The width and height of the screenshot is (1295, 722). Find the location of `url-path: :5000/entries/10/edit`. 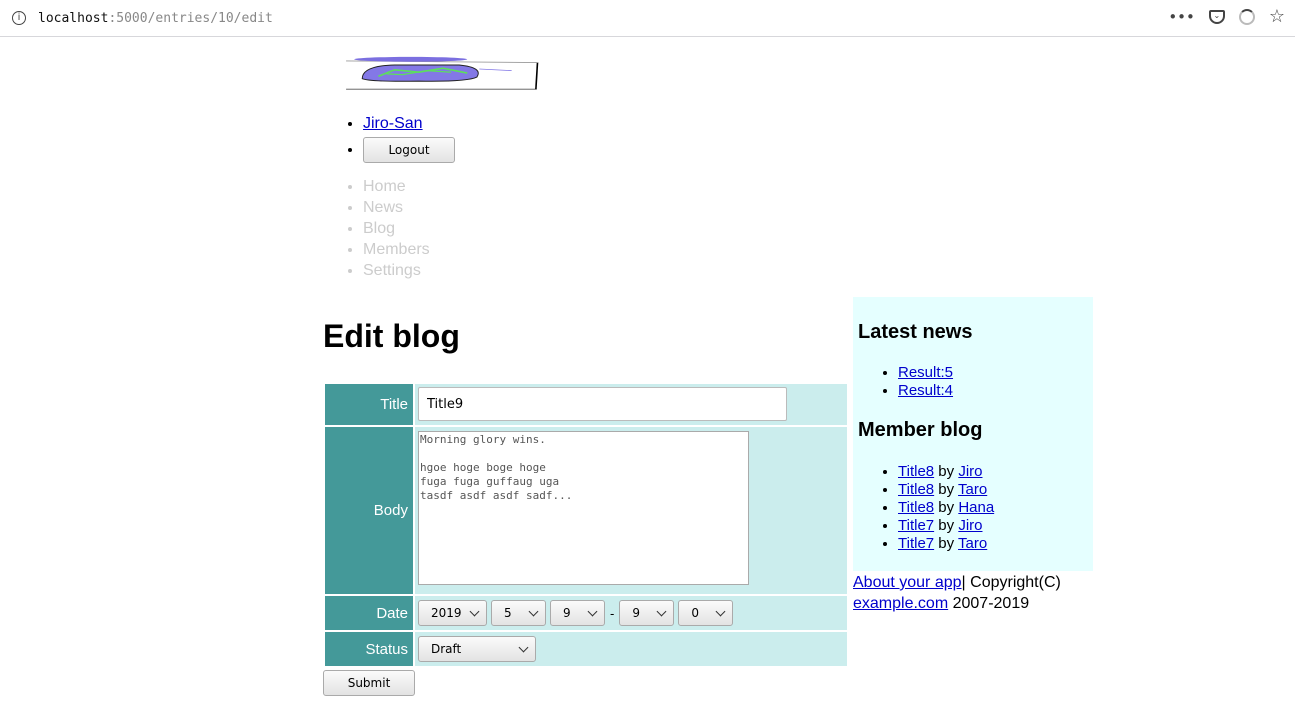

url-path: :5000/entries/10/edit is located at coordinates (190, 18).